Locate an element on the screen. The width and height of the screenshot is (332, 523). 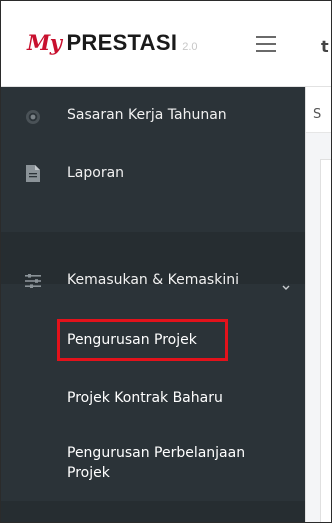
logo-name-text: PRESTASI is located at coordinates (122, 42).